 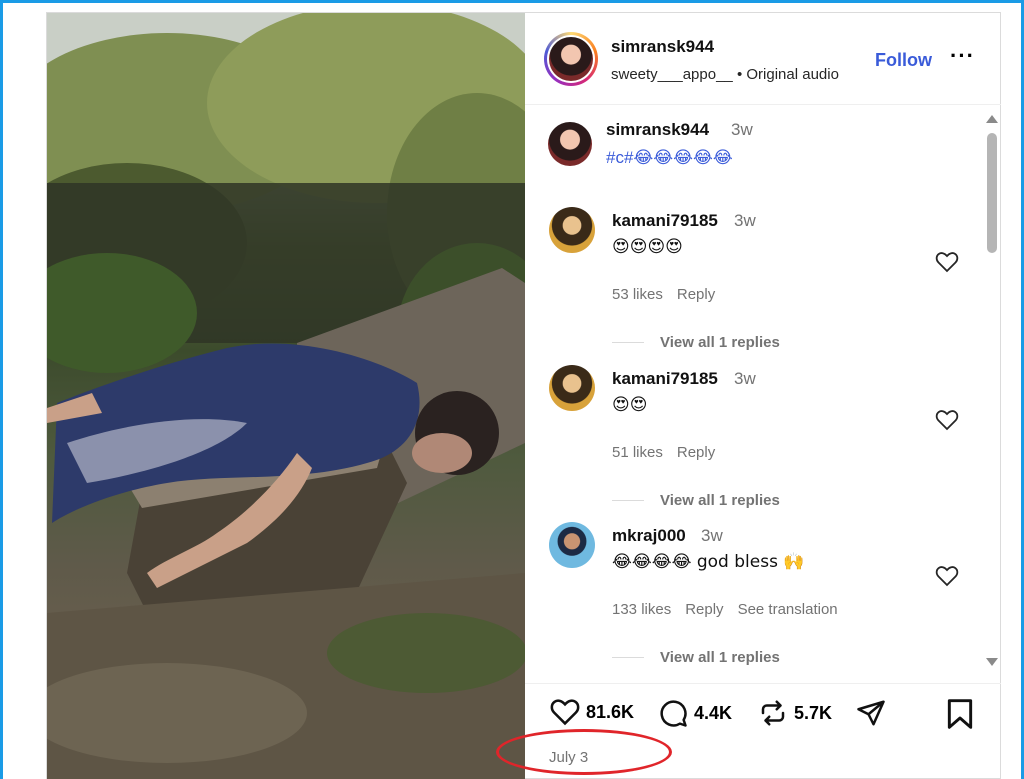 I want to click on heart-icon, so click(x=565, y=712).